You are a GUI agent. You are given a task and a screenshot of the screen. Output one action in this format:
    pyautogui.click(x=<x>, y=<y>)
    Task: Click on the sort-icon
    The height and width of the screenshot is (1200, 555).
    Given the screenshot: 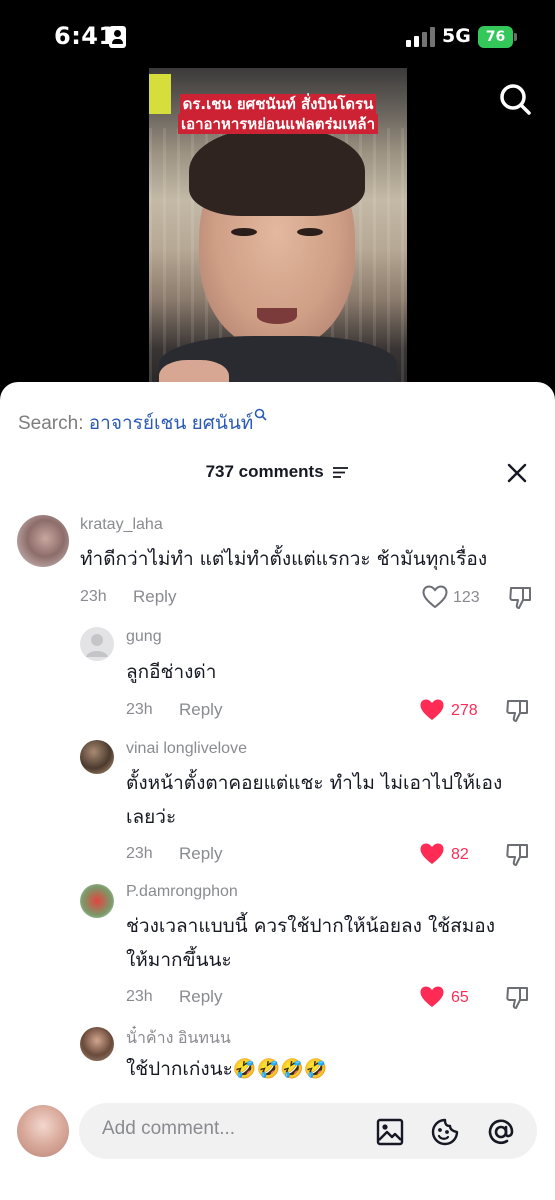 What is the action you would take?
    pyautogui.click(x=340, y=472)
    